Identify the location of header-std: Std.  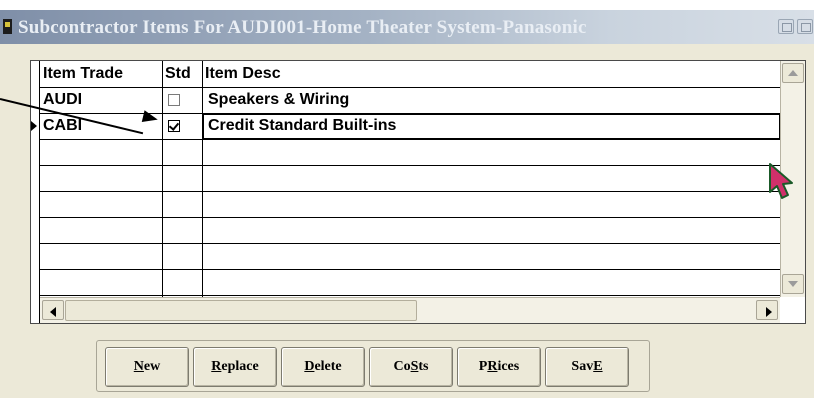
(177, 74).